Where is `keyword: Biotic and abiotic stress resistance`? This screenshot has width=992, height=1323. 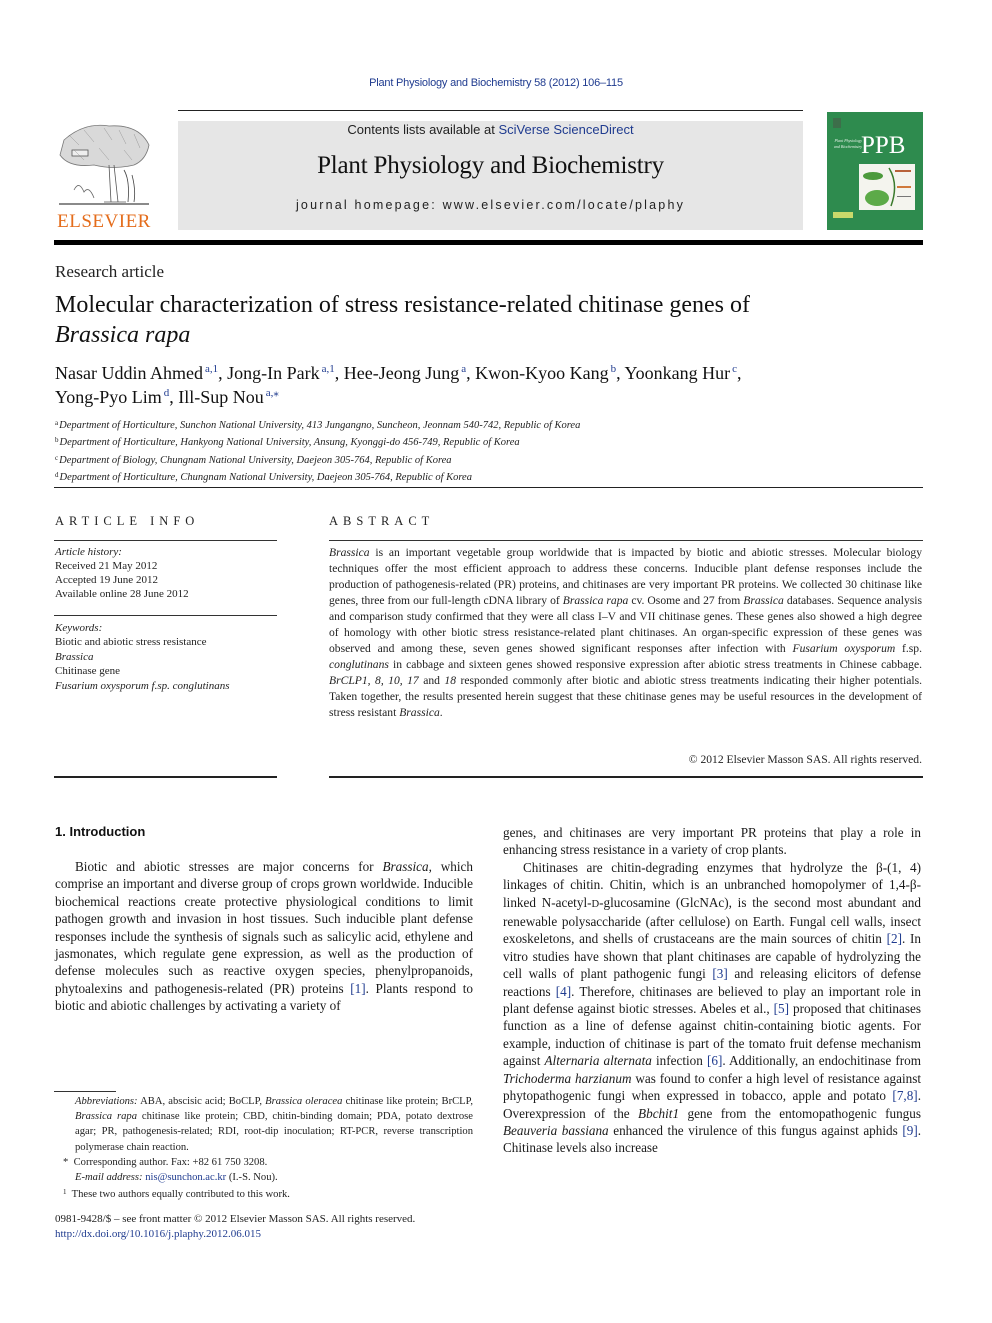
keyword: Biotic and abiotic stress resistance is located at coordinates (131, 642).